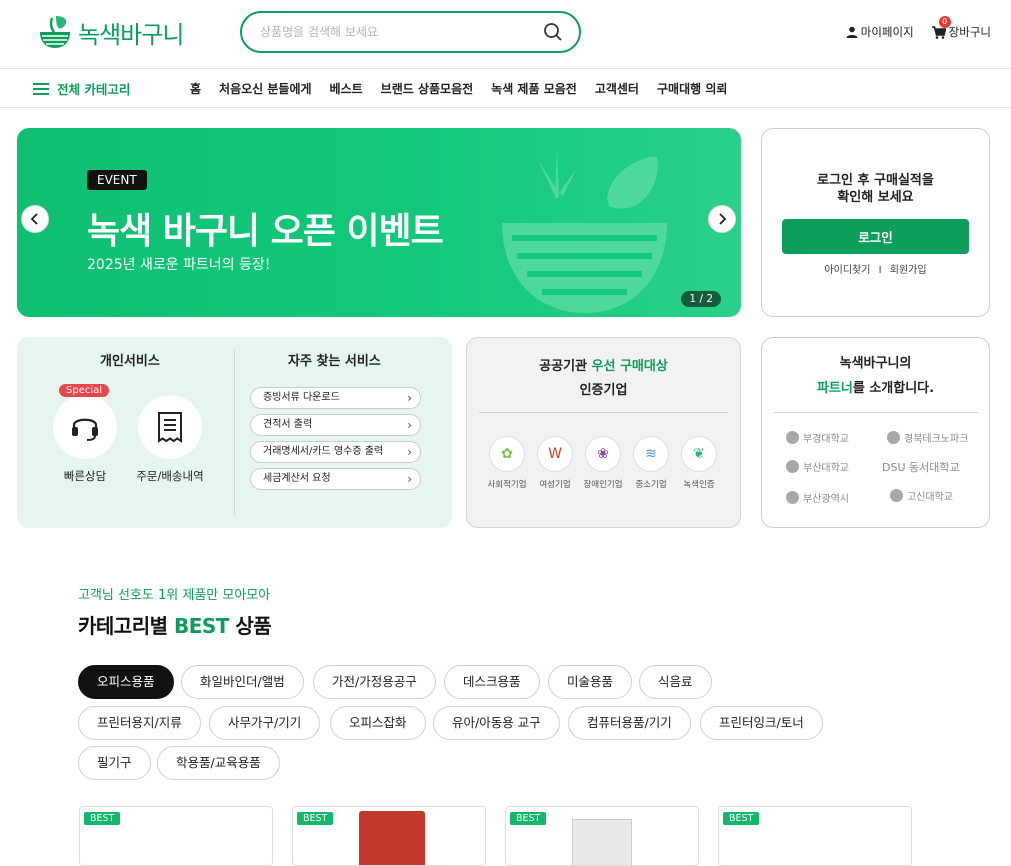 The image size is (1011, 866). What do you see at coordinates (126, 626) in the screenshot?
I see `best-title-pre: 카테고리별` at bounding box center [126, 626].